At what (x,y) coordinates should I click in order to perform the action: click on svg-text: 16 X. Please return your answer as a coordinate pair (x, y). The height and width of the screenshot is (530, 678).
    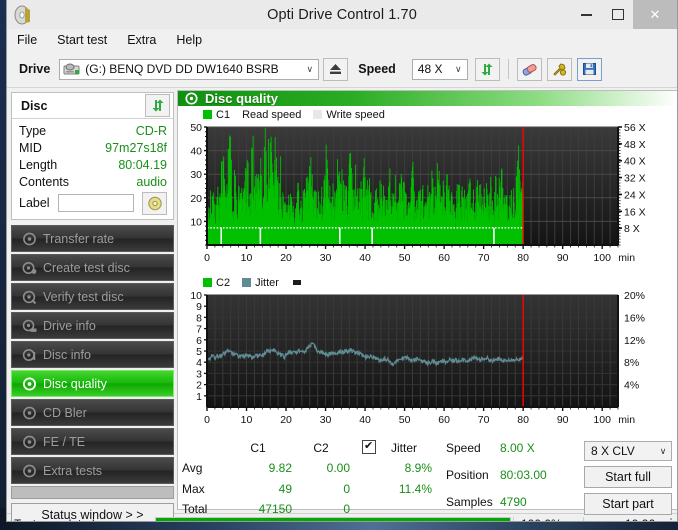
    Looking at the image, I should click on (635, 212).